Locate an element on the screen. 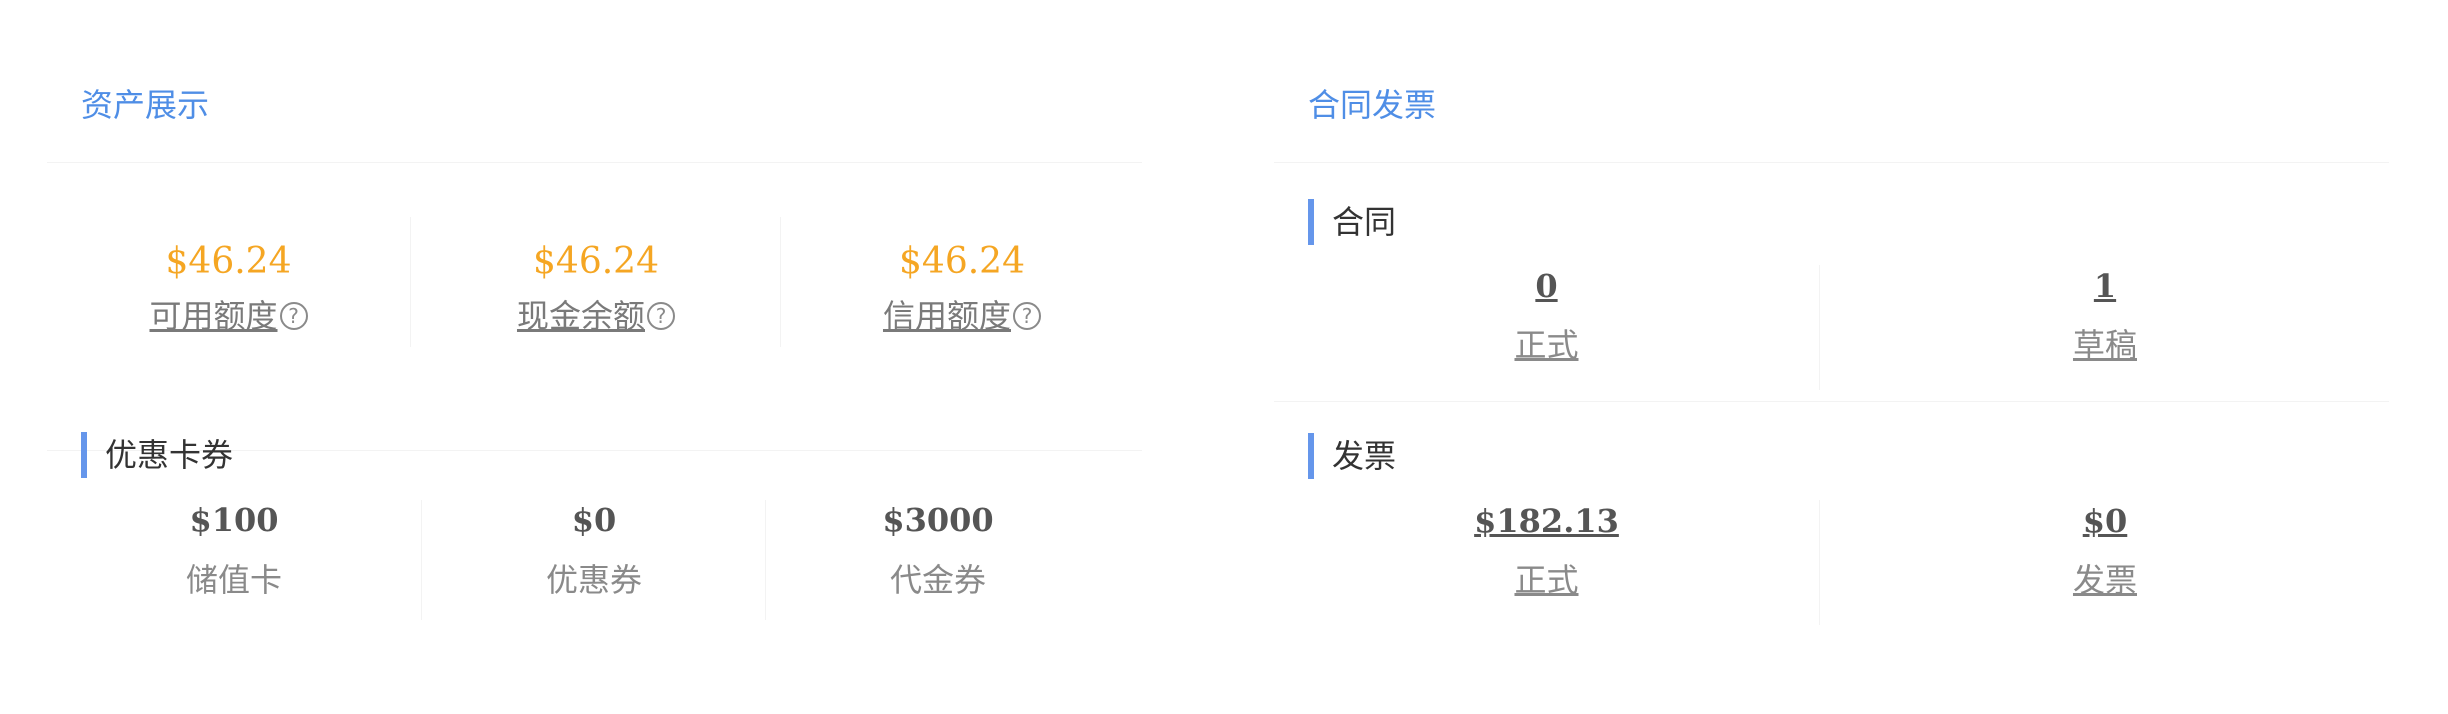  contracts-invoices-panel-title: 合同发票 is located at coordinates (1372, 105).